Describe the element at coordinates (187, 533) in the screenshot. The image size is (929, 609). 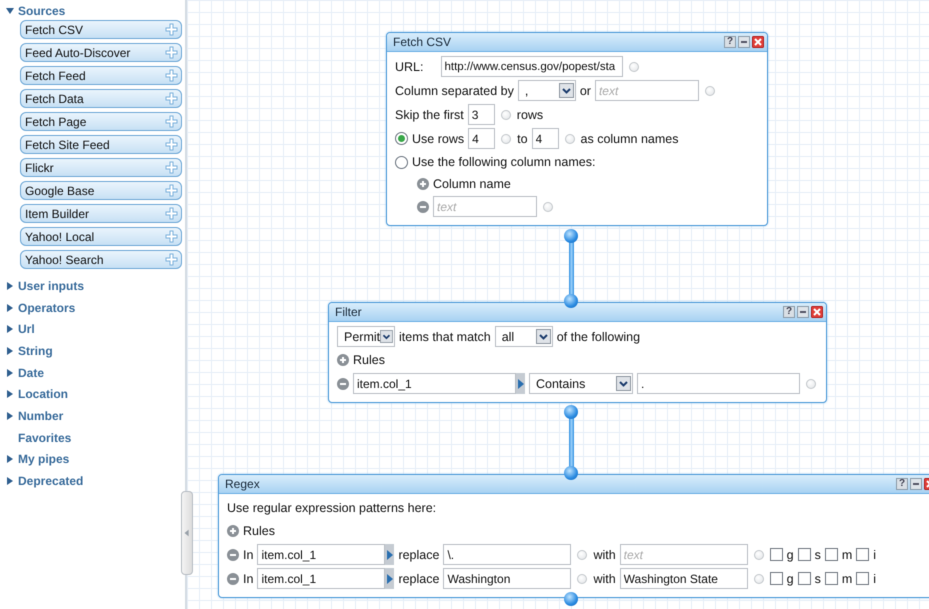
I see `splitter-handle` at that location.